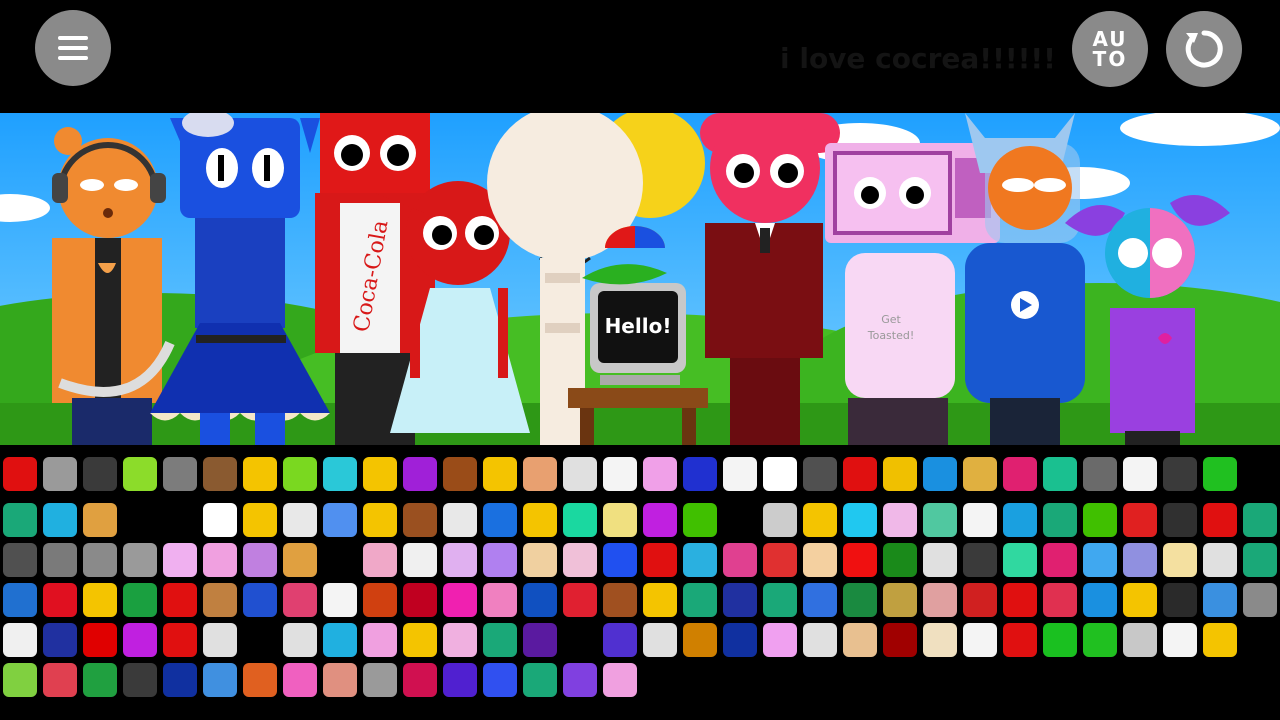 Image resolution: width=1280 pixels, height=720 pixels. What do you see at coordinates (1110, 49) in the screenshot?
I see `auto-button: AU TO` at bounding box center [1110, 49].